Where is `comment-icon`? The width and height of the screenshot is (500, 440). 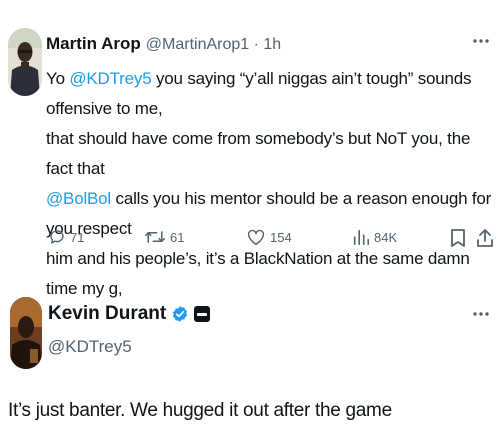 comment-icon is located at coordinates (57, 237).